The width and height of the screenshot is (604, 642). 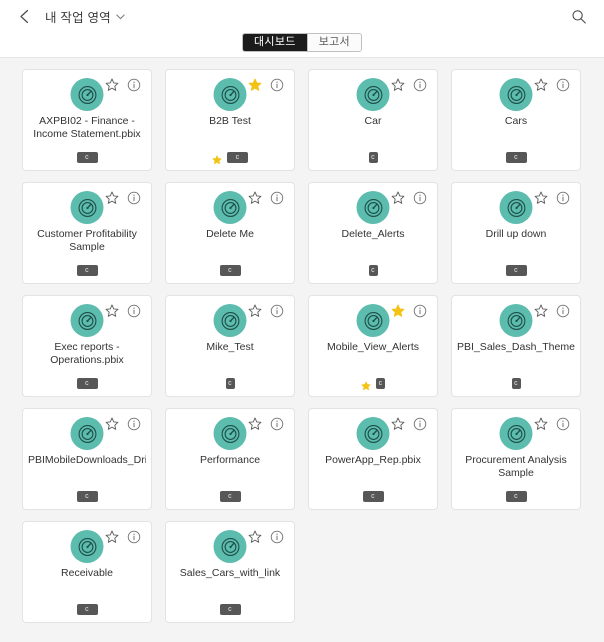 What do you see at coordinates (373, 233) in the screenshot?
I see `dashboard-card: Delete_Alerts c` at bounding box center [373, 233].